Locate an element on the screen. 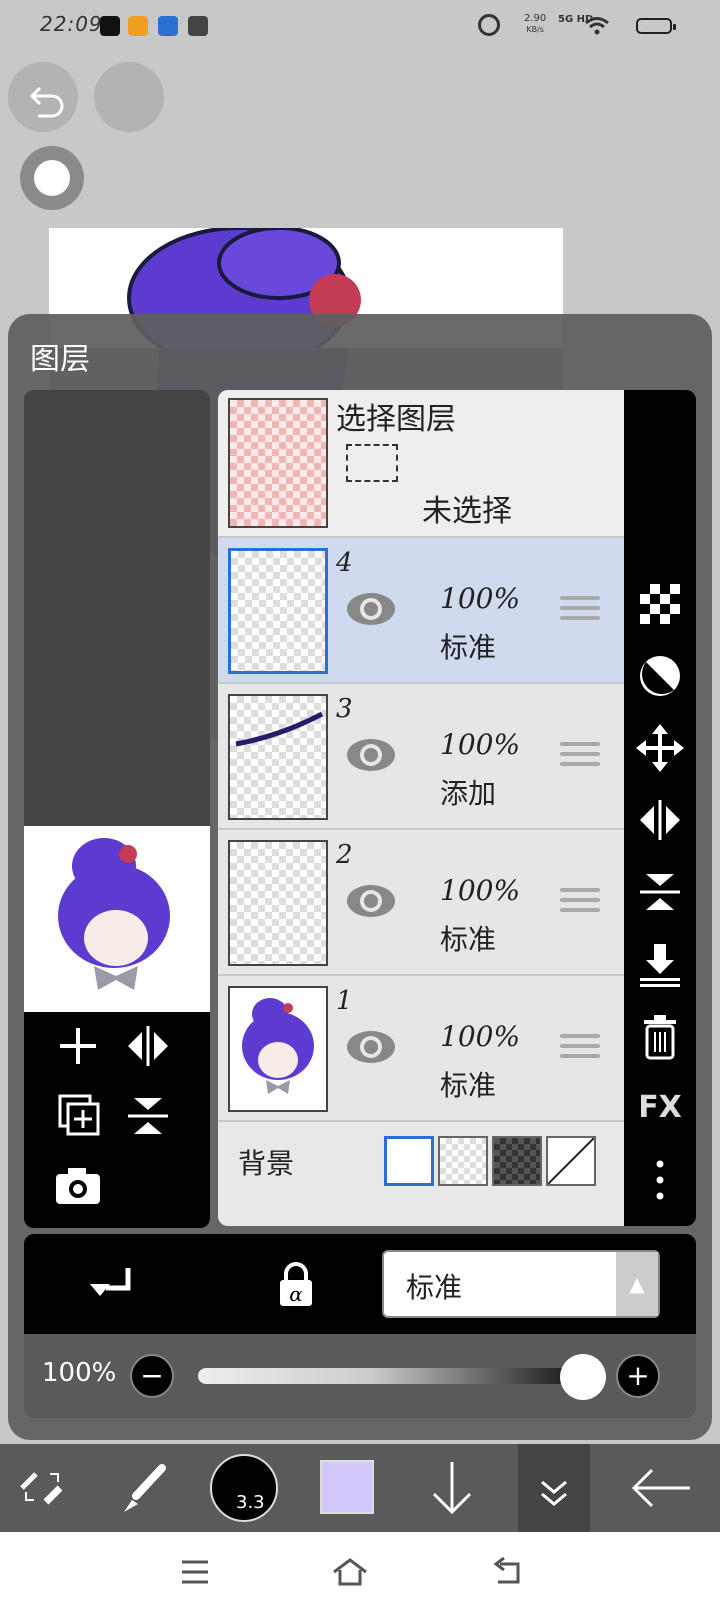 This screenshot has height=1612, width=720. plus-icon is located at coordinates (78, 1046).